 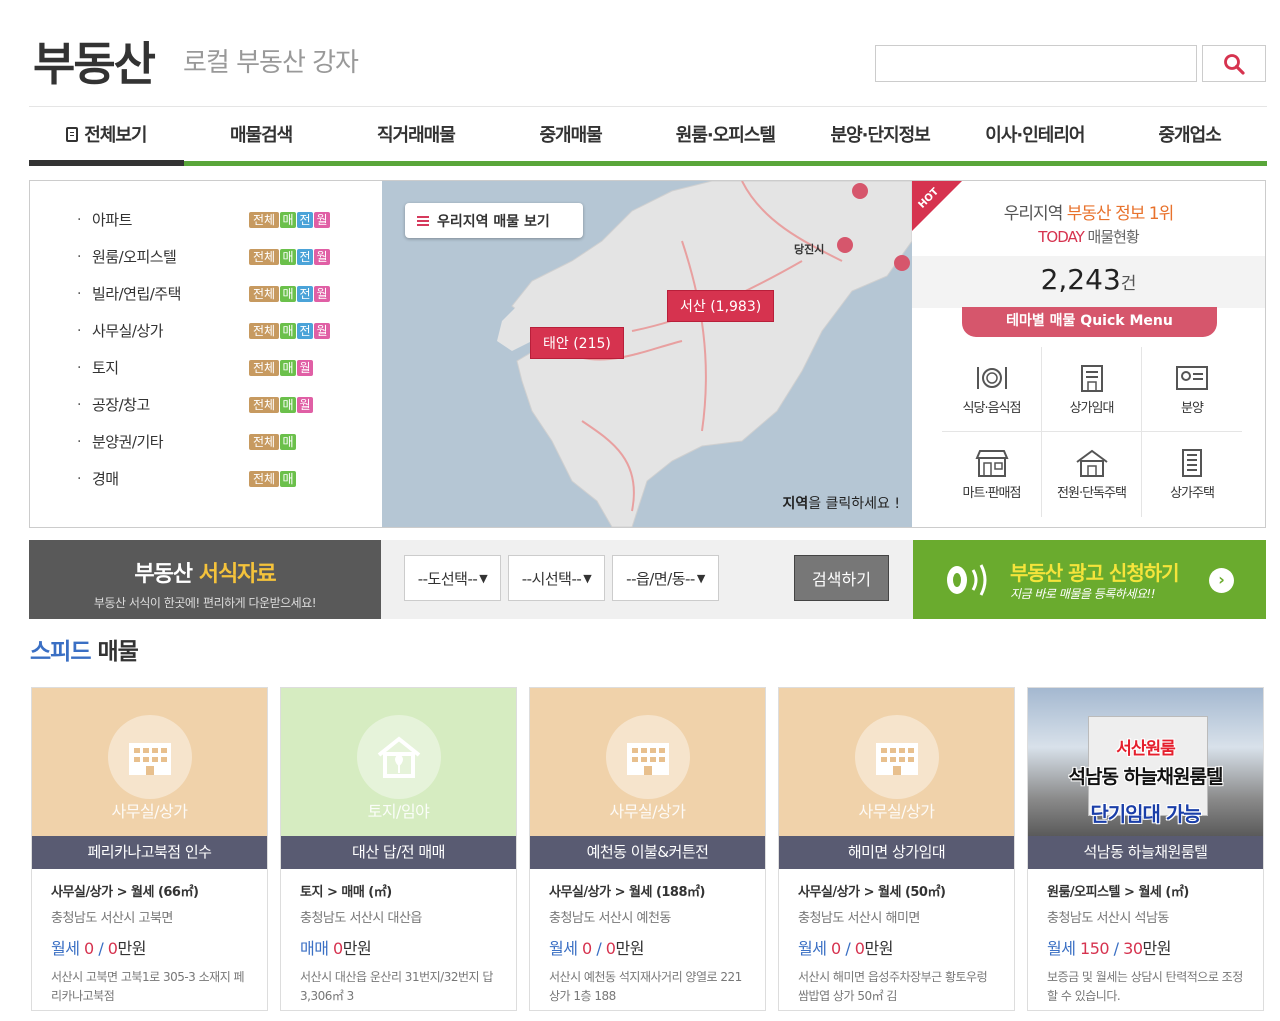 I want to click on quick-menu-presale: 분양, so click(x=1192, y=389).